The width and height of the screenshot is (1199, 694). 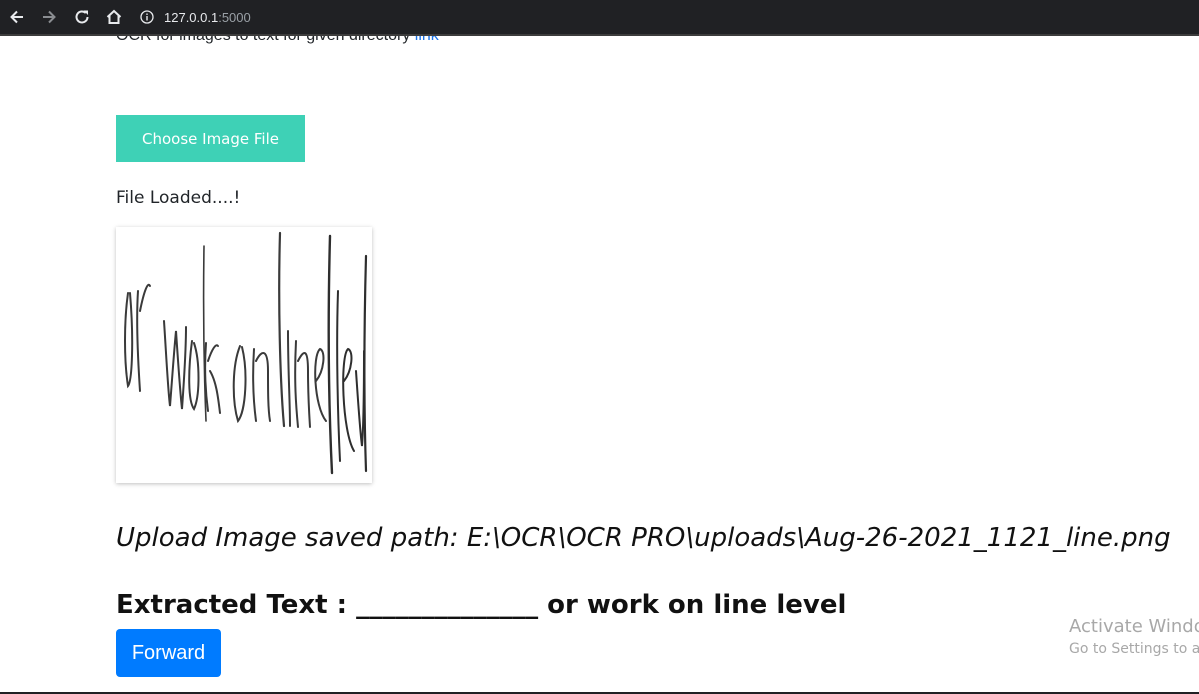 What do you see at coordinates (210, 138) in the screenshot?
I see `choose-image-file-button: Choose Image File` at bounding box center [210, 138].